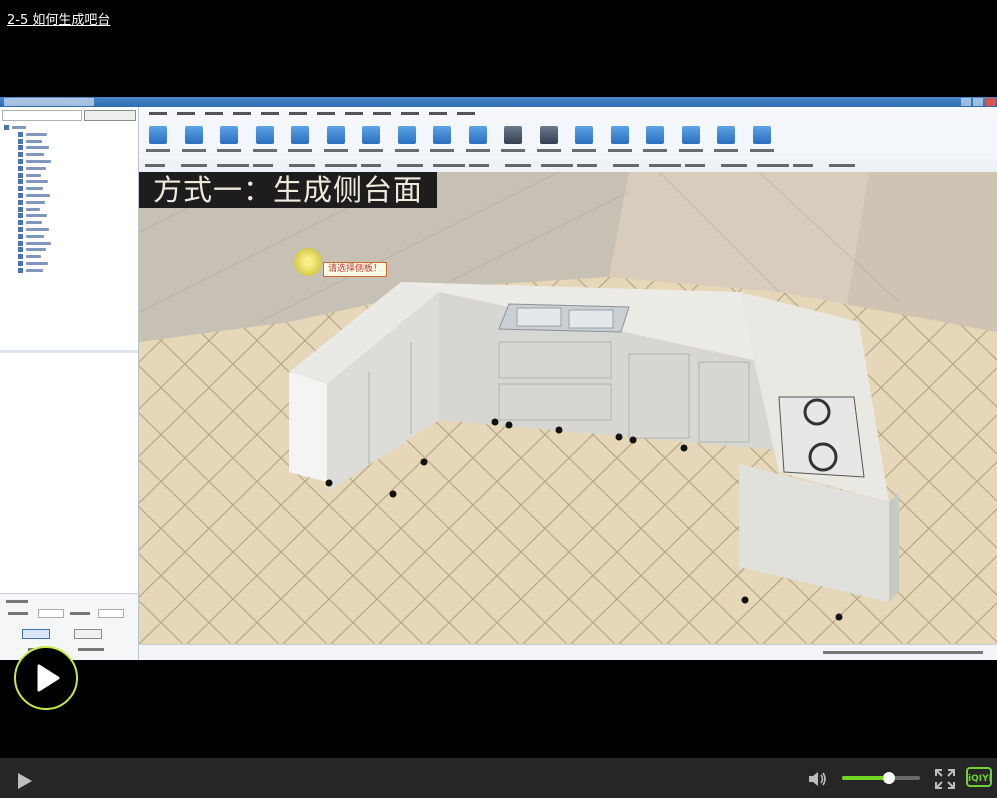  I want to click on iqiyi-logo: iQIYI, so click(979, 777).